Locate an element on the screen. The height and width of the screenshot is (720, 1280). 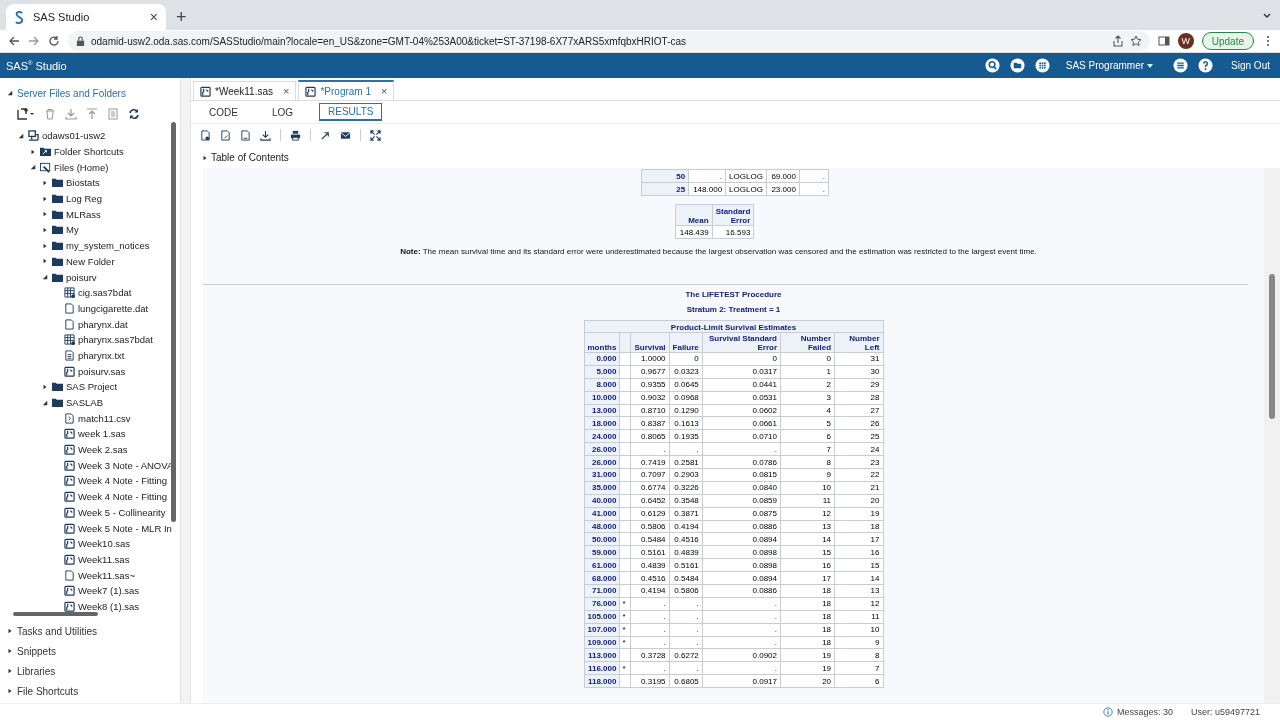
download-icon is located at coordinates (265, 135).